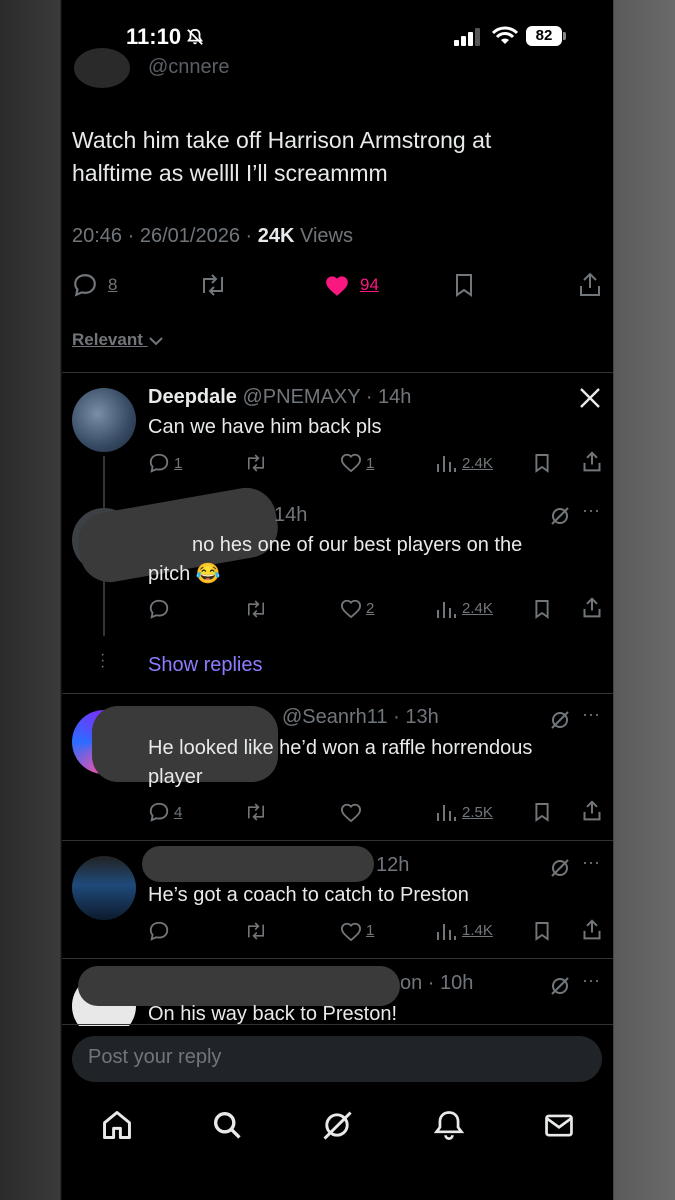 The width and height of the screenshot is (675, 1200). Describe the element at coordinates (102, 68) in the screenshot. I see `author-avatar` at that location.